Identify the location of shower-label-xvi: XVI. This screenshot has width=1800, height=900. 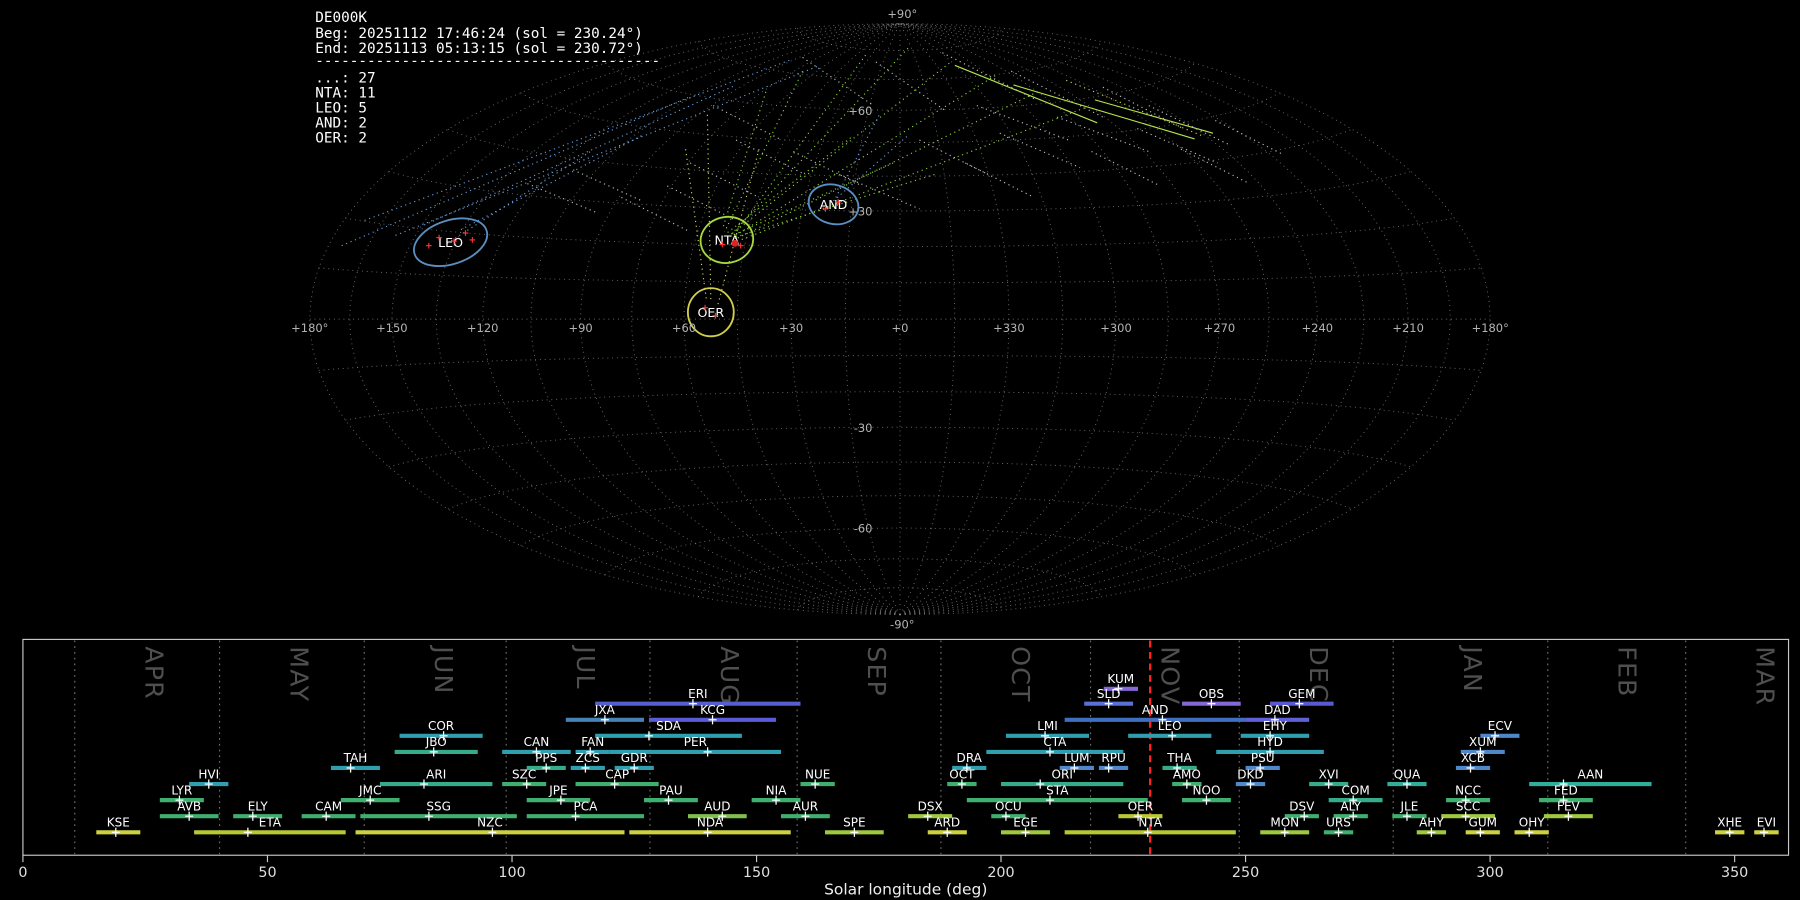
(1329, 774).